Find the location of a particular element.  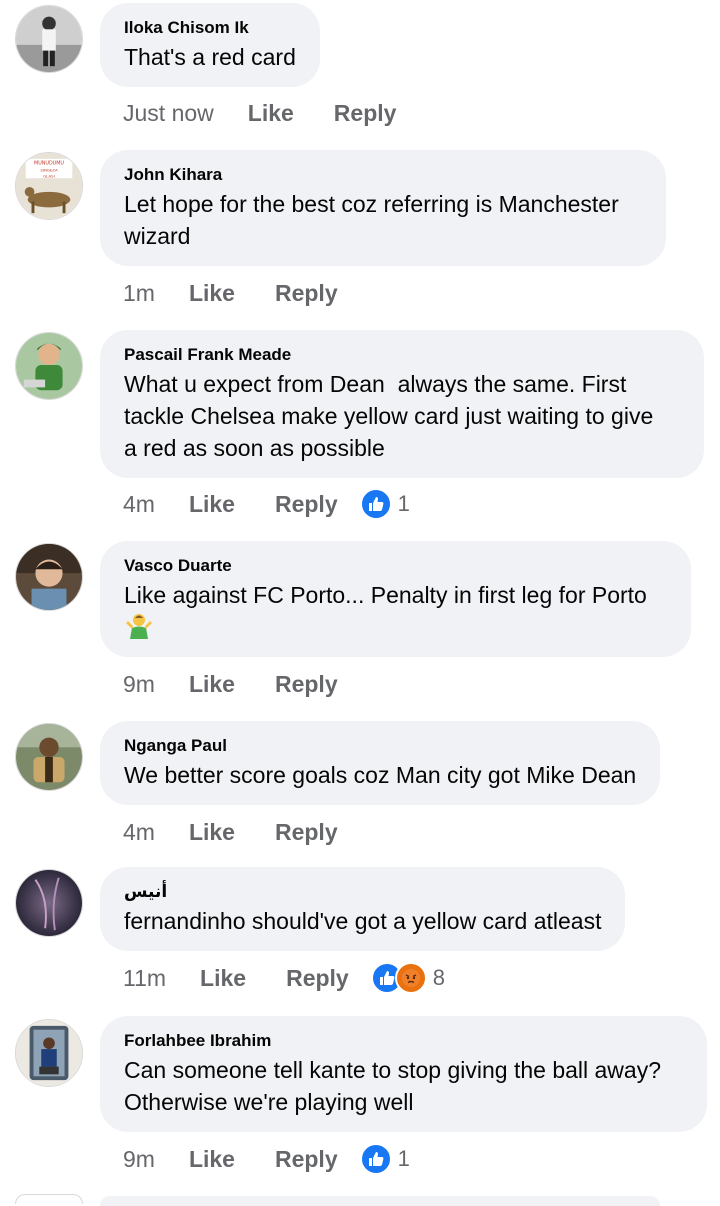

comment-actions: 1m Like Reply is located at coordinates (250, 293).